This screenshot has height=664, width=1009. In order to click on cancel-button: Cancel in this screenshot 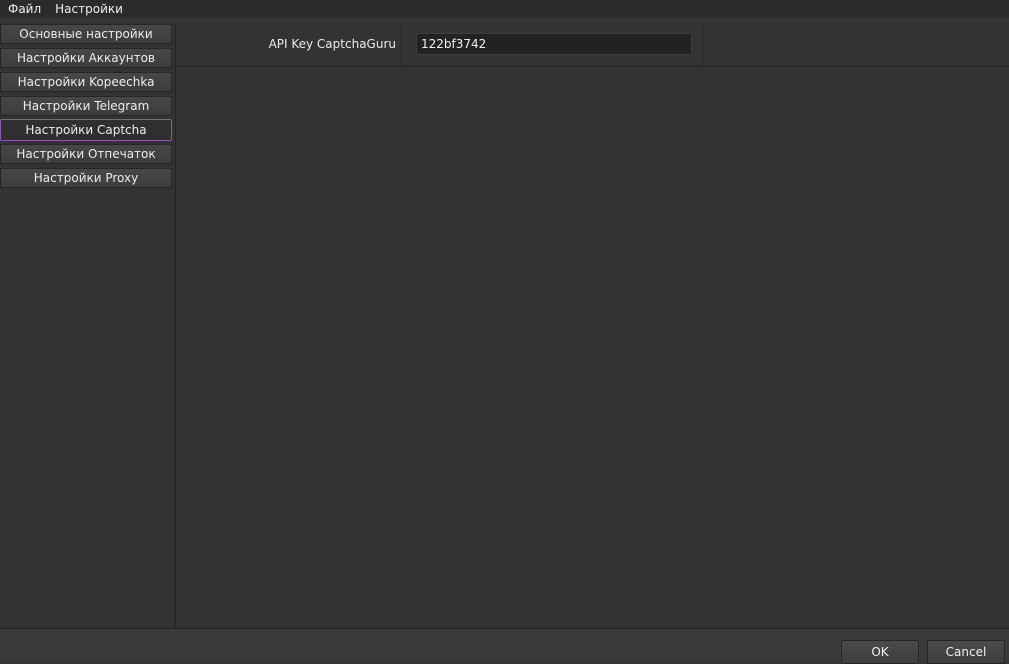, I will do `click(966, 652)`.